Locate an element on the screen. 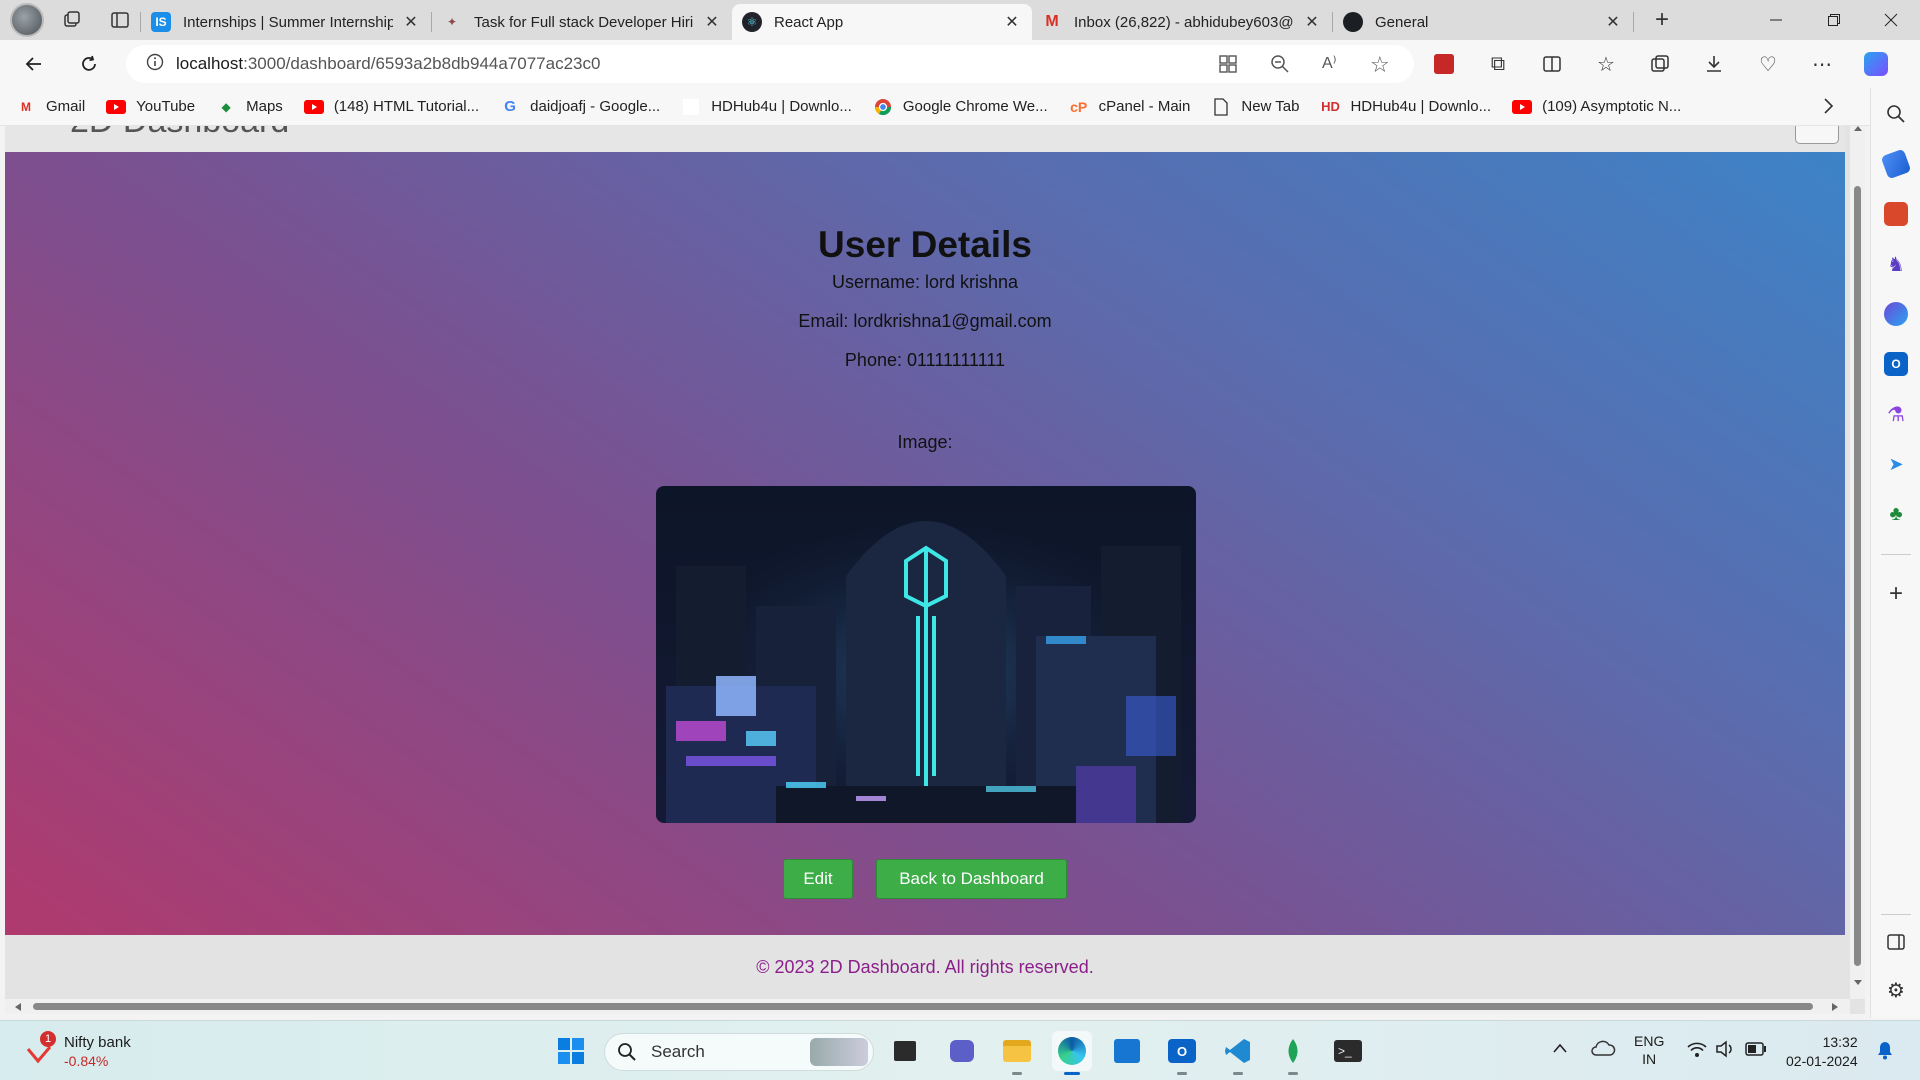 The height and width of the screenshot is (1080, 1920). clock: 13:32 02-01-2024 is located at coordinates (1822, 1052).